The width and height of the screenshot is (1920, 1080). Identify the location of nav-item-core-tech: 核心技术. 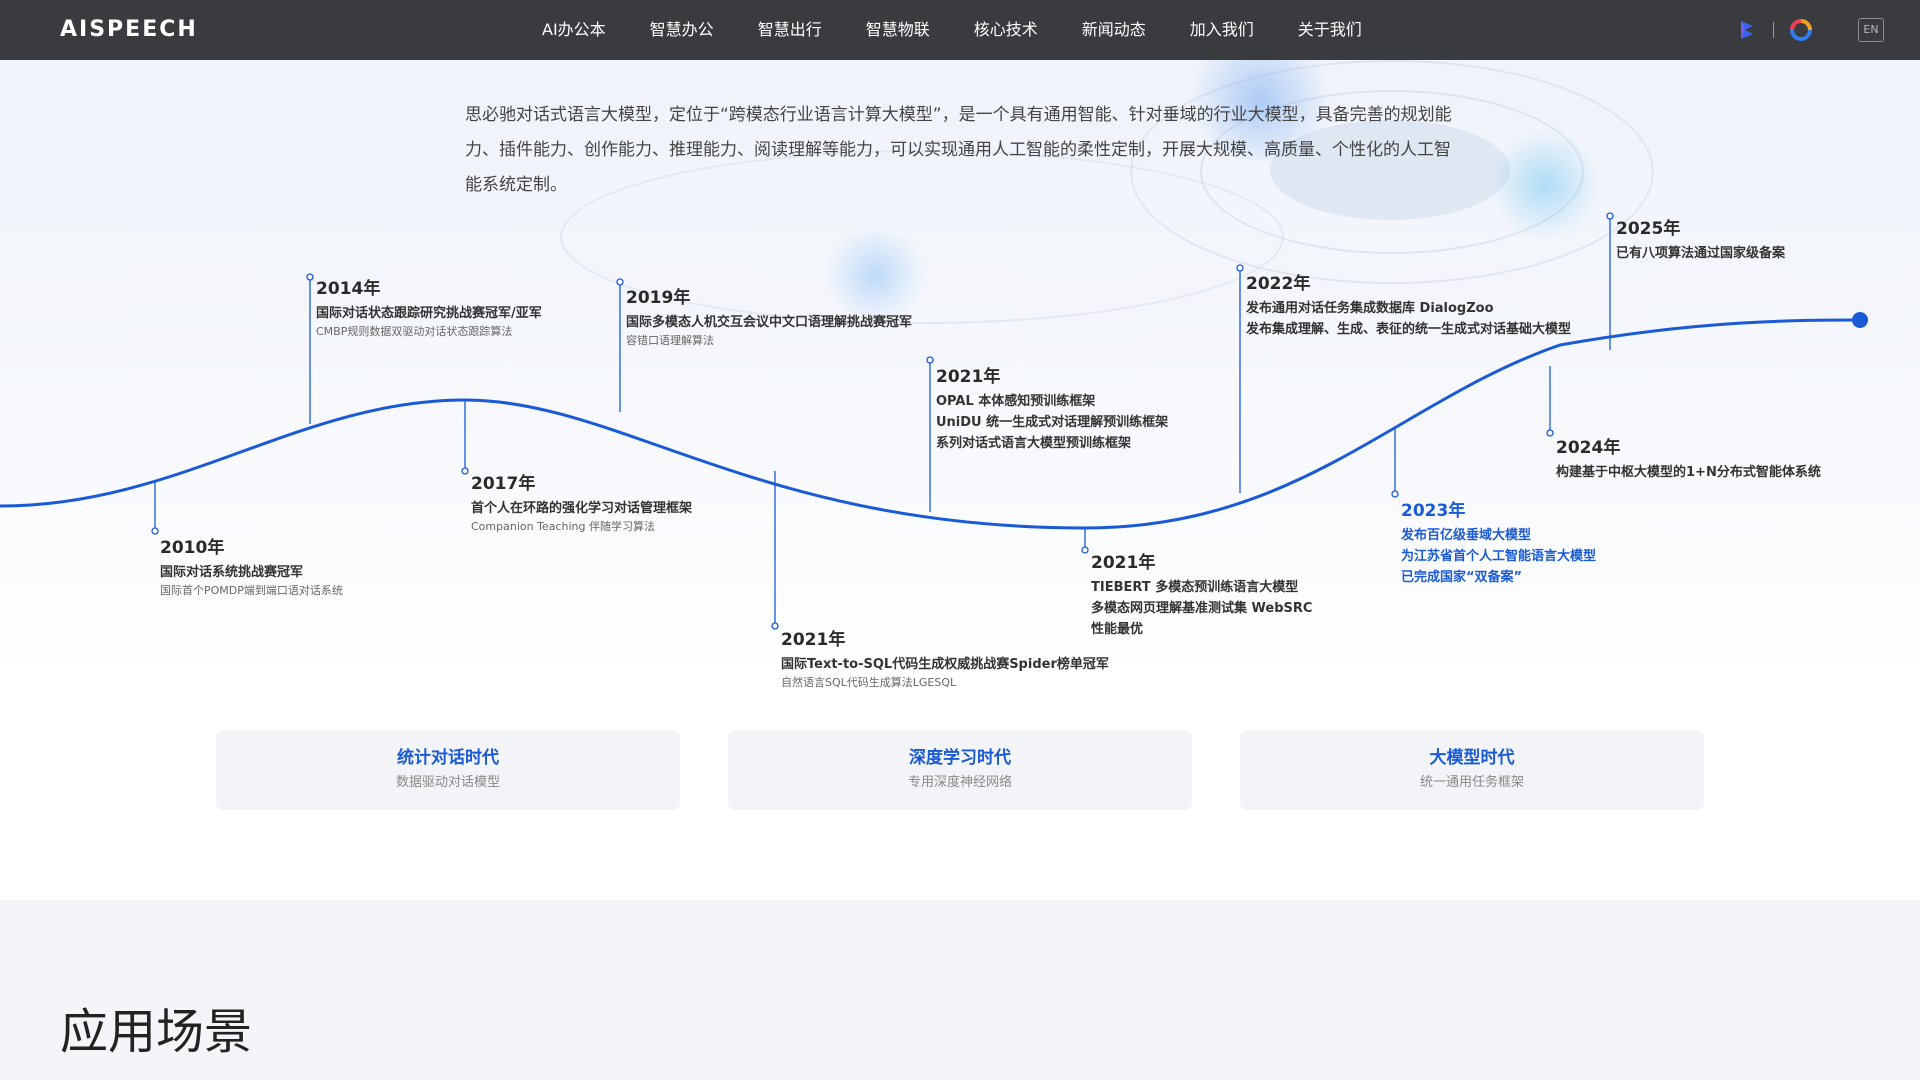
(1006, 30).